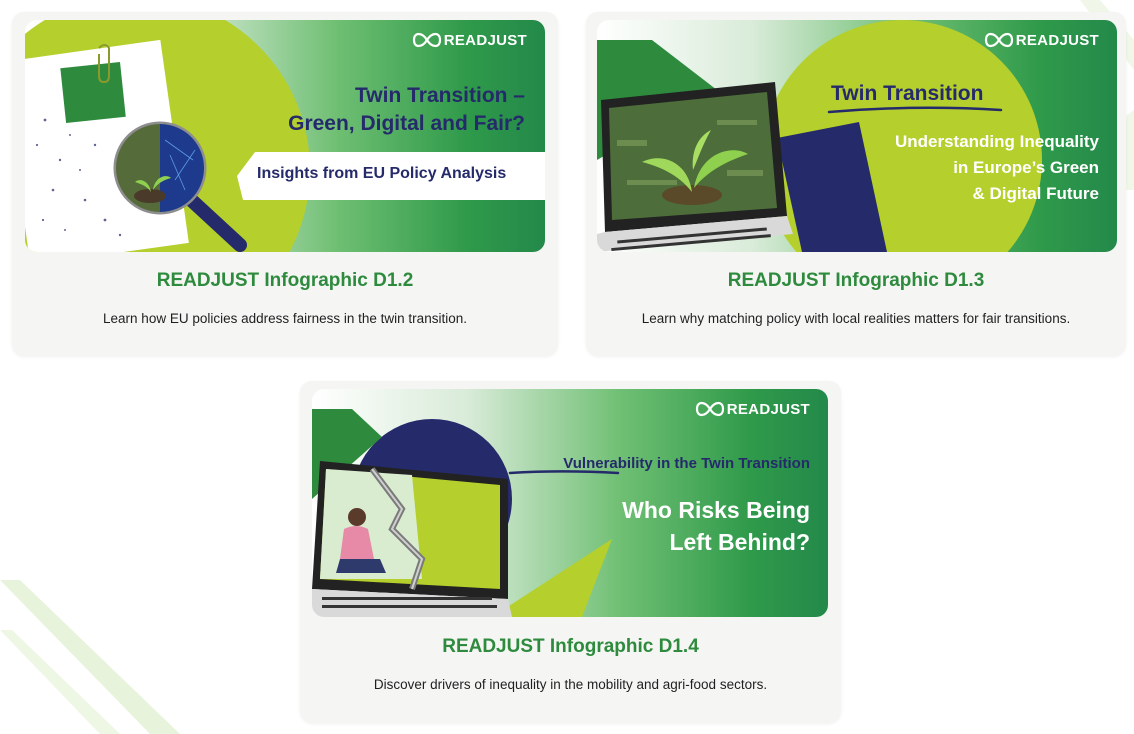 The image size is (1134, 734). What do you see at coordinates (90, 657) in the screenshot?
I see `background-stripes` at bounding box center [90, 657].